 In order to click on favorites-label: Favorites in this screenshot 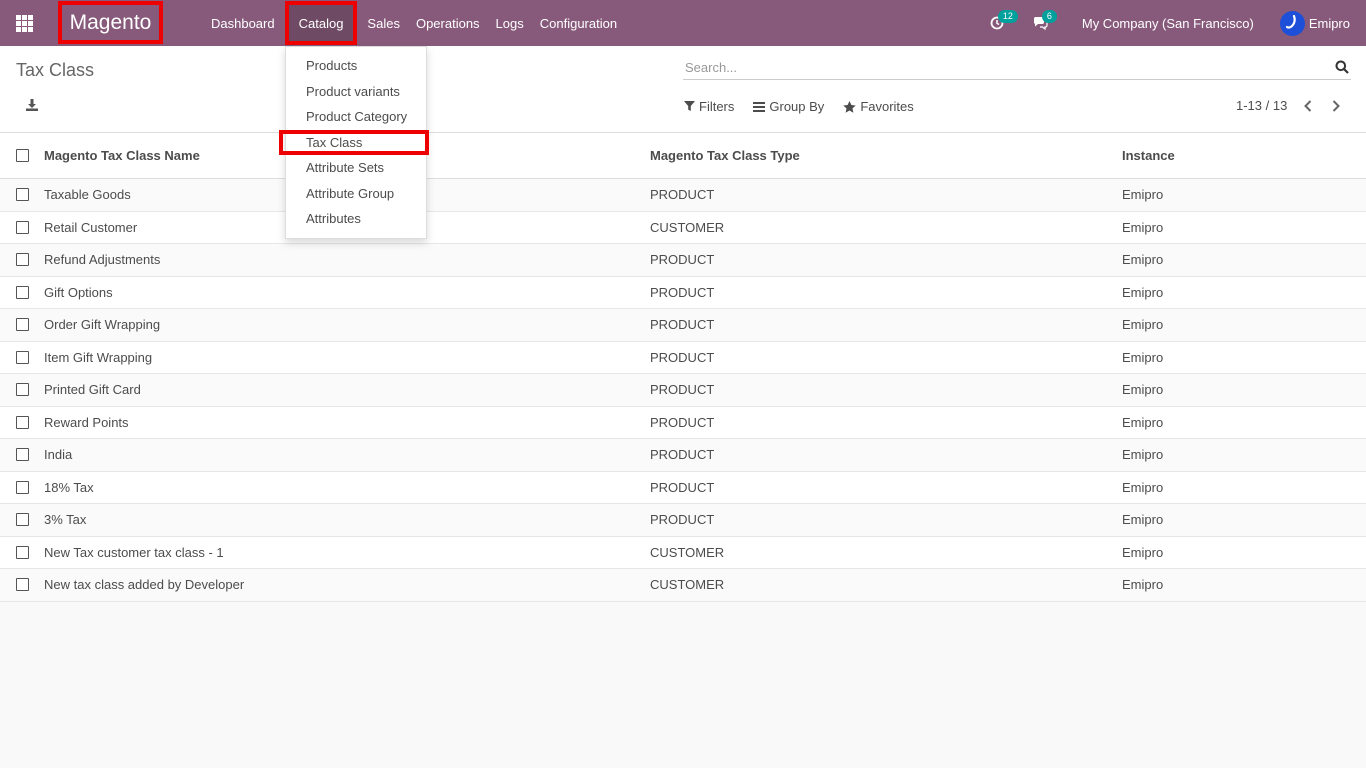, I will do `click(887, 106)`.